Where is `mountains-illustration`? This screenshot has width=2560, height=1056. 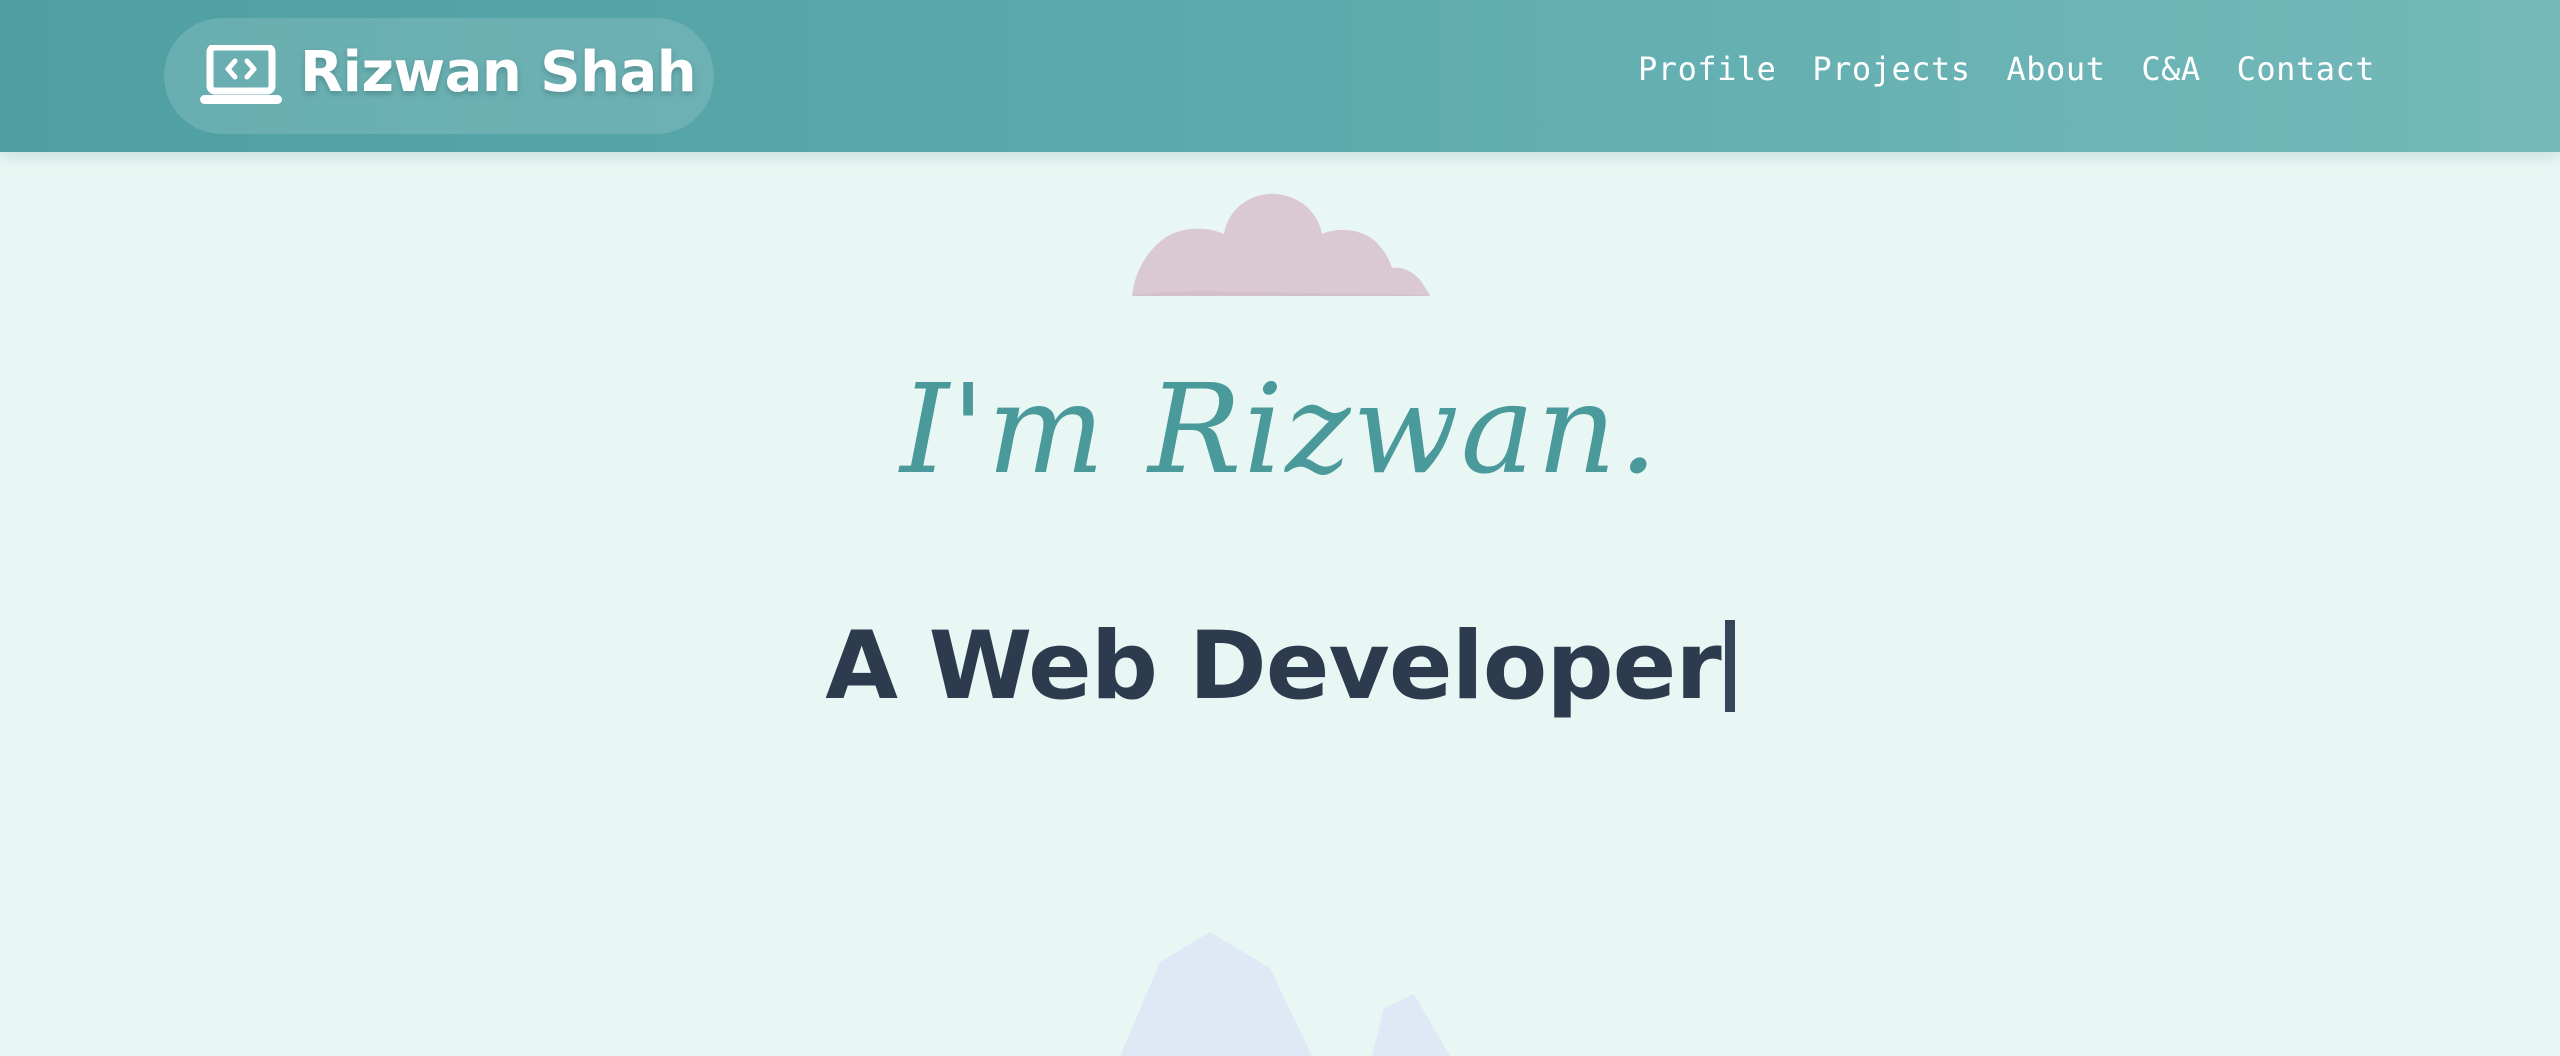 mountains-illustration is located at coordinates (1285, 994).